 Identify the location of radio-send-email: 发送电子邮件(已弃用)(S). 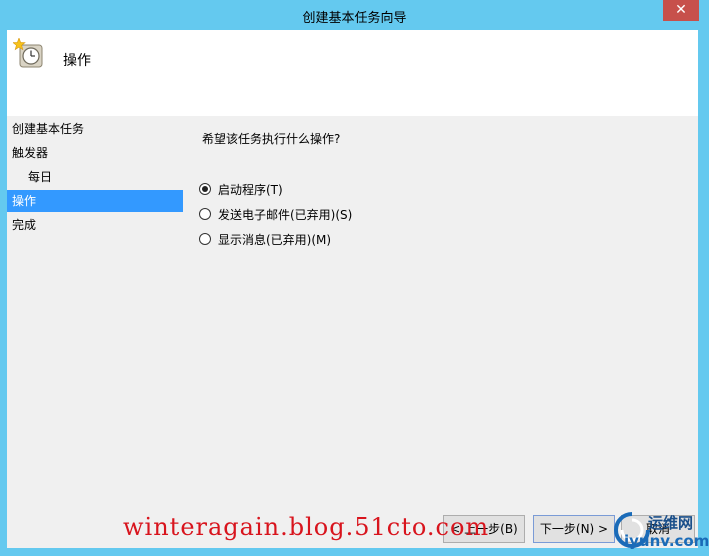
(275, 214).